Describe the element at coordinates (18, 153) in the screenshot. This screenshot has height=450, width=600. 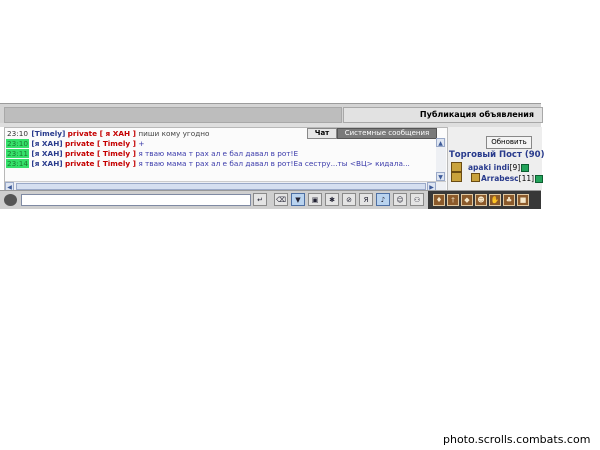
I see `message-time: 23:11` at that location.